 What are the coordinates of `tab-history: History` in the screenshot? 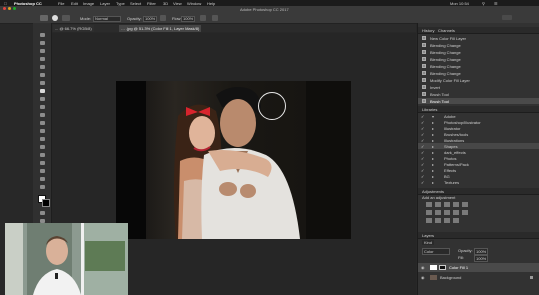 It's located at (428, 30).